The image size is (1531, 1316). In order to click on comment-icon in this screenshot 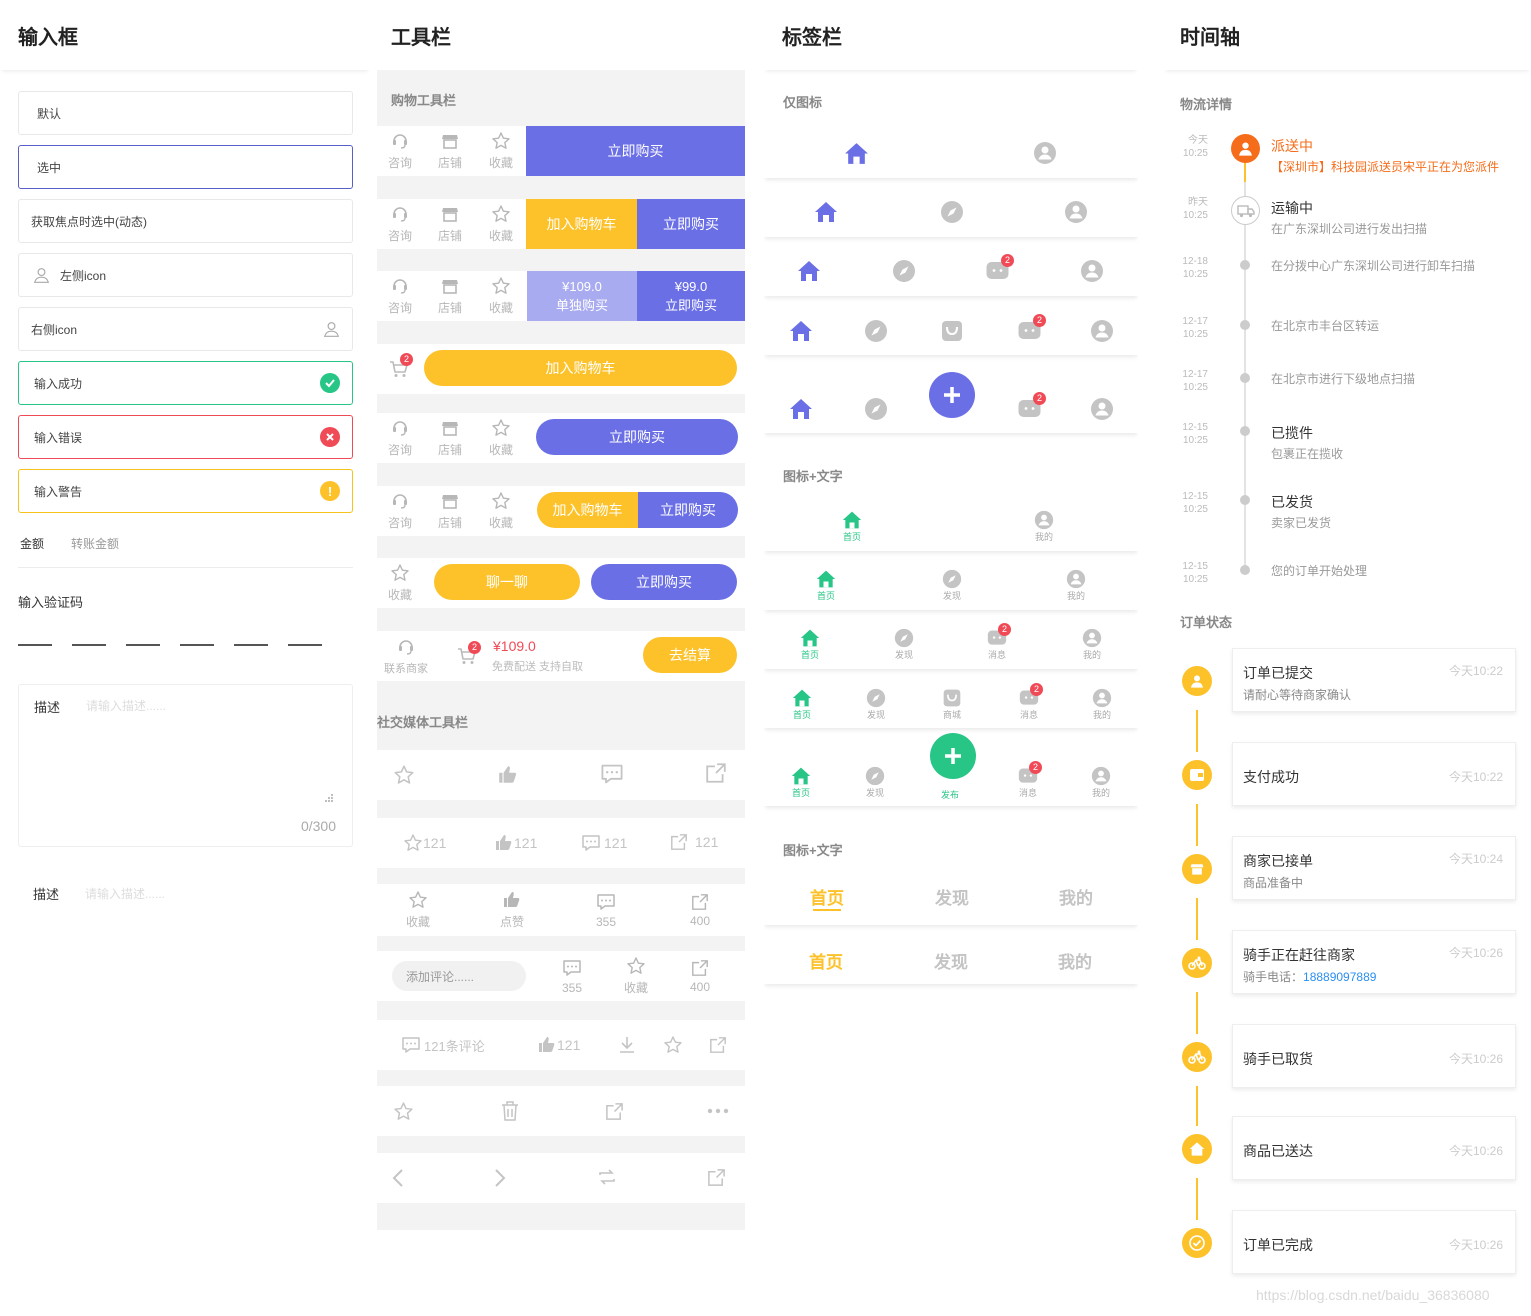, I will do `click(612, 774)`.